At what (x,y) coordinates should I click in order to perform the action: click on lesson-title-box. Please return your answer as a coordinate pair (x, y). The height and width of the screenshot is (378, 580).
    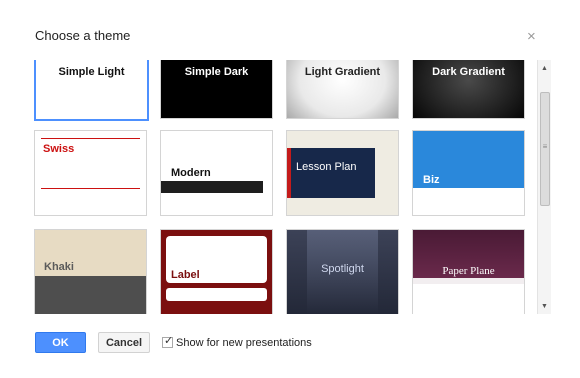
    Looking at the image, I should click on (331, 173).